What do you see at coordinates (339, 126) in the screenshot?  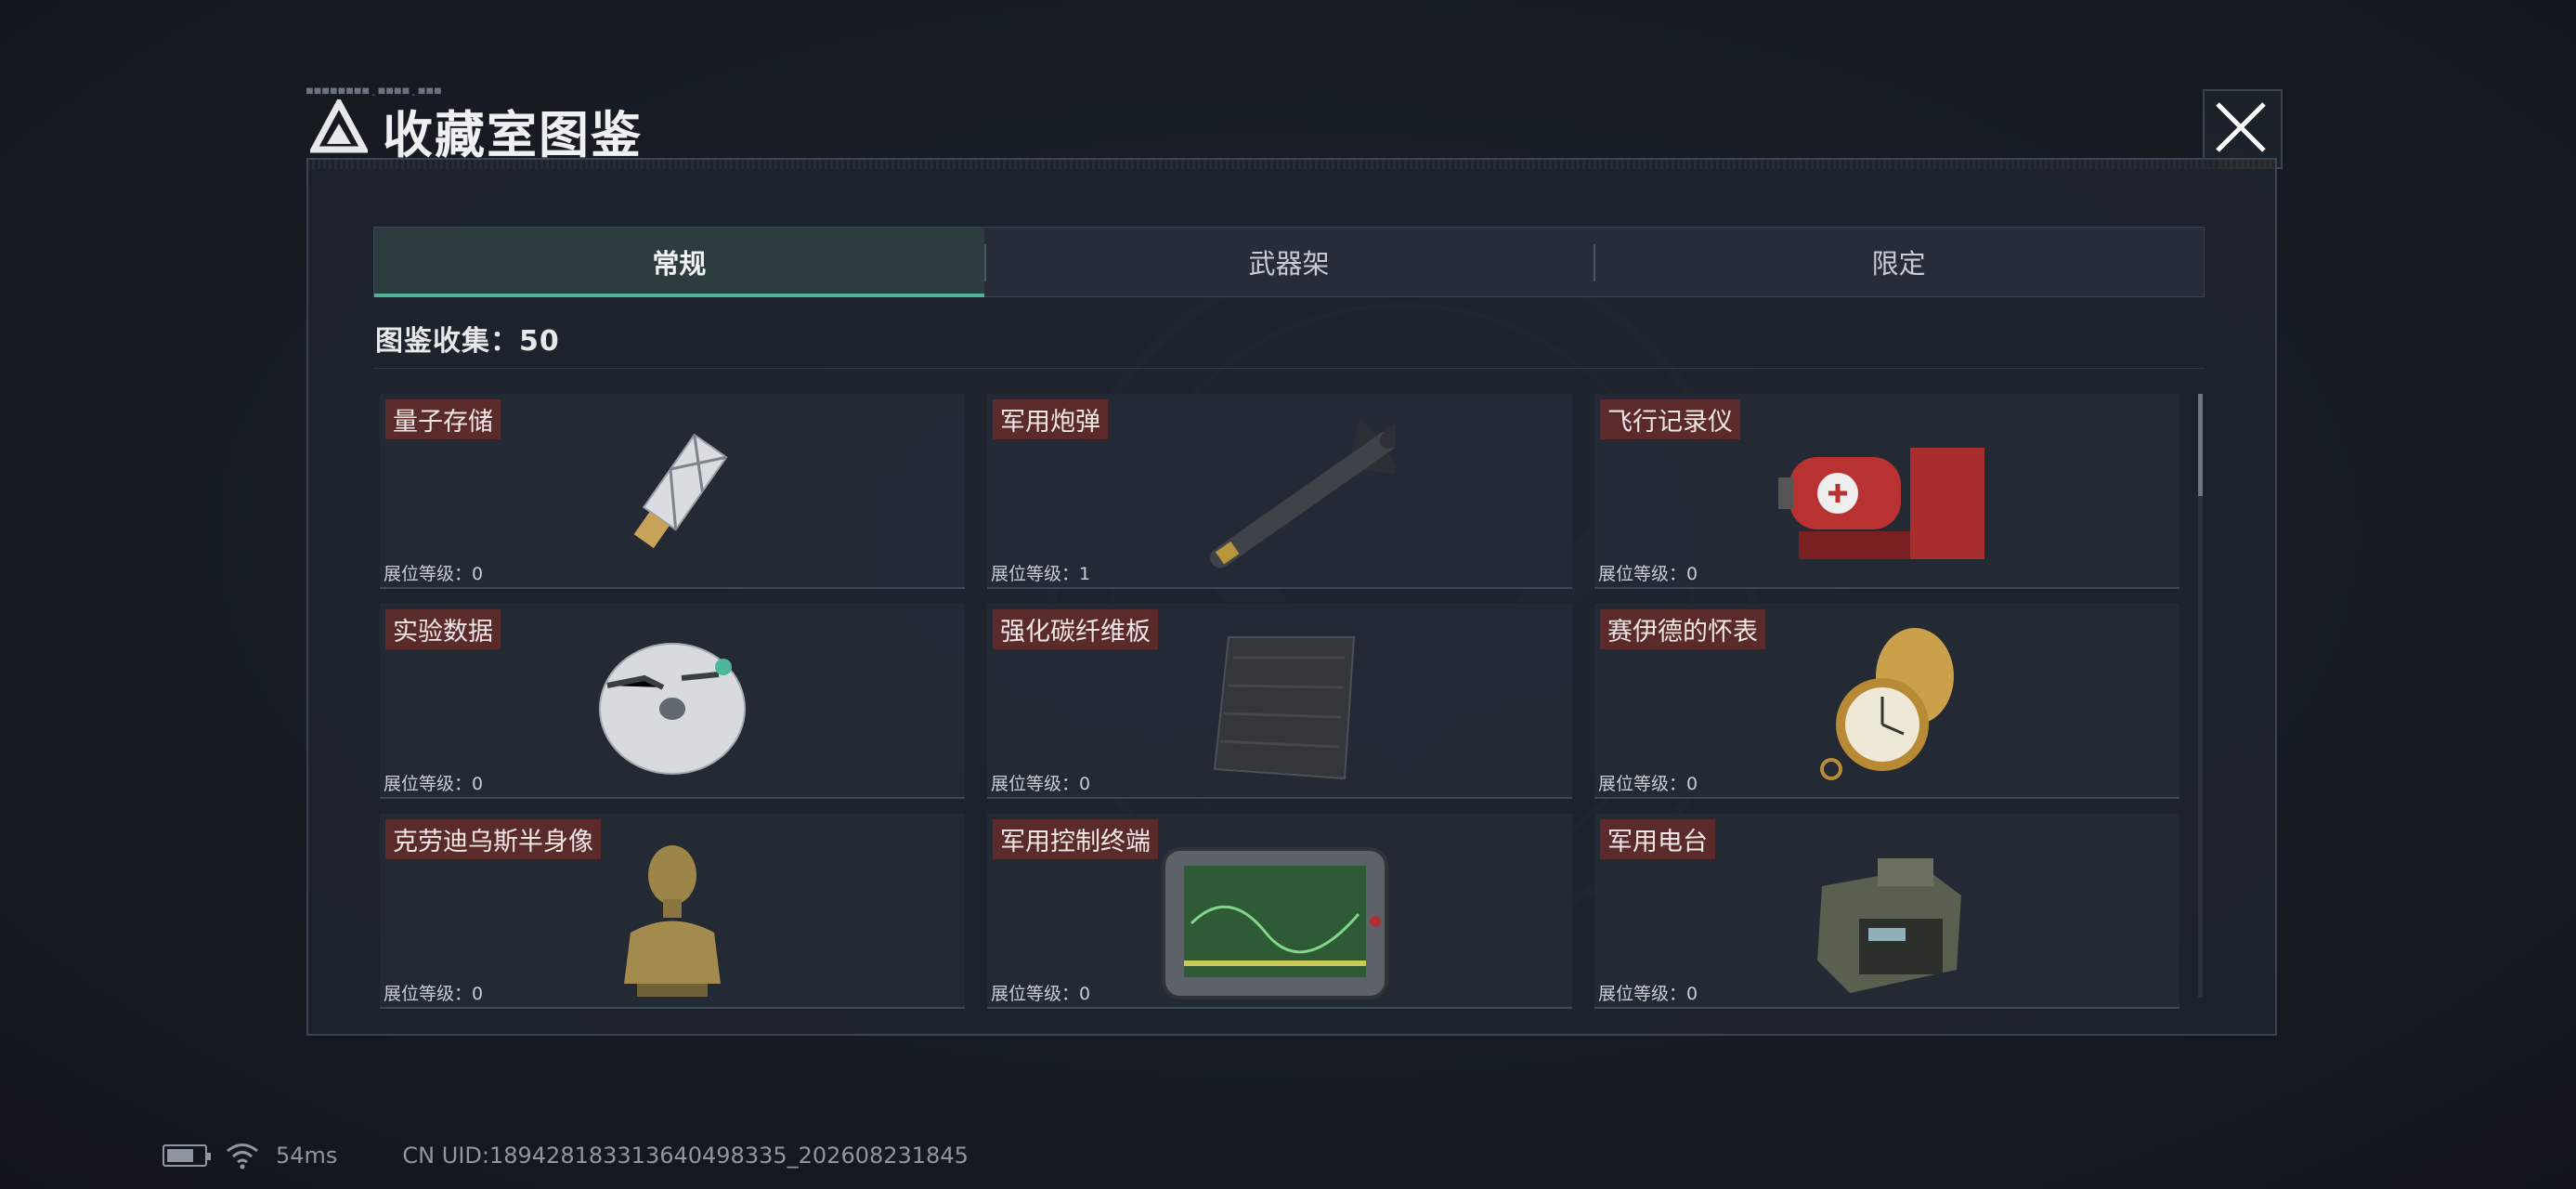 I see `triangle-logo-icon` at bounding box center [339, 126].